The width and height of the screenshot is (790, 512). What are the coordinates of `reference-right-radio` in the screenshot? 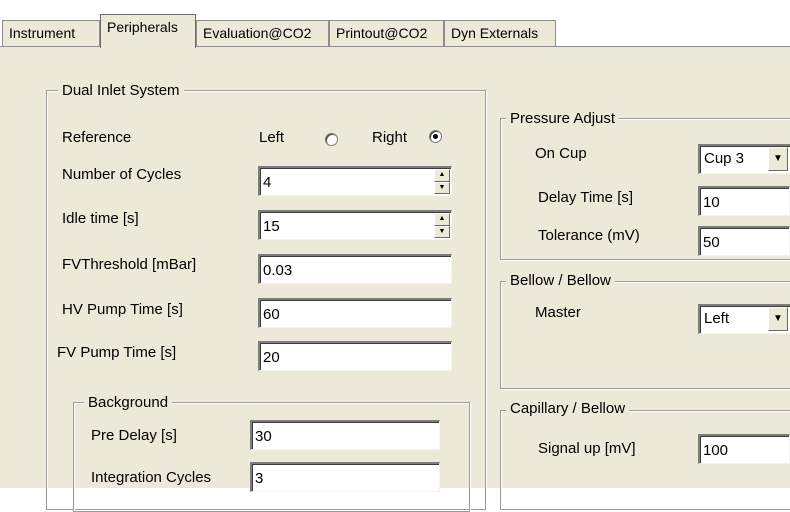 It's located at (435, 136).